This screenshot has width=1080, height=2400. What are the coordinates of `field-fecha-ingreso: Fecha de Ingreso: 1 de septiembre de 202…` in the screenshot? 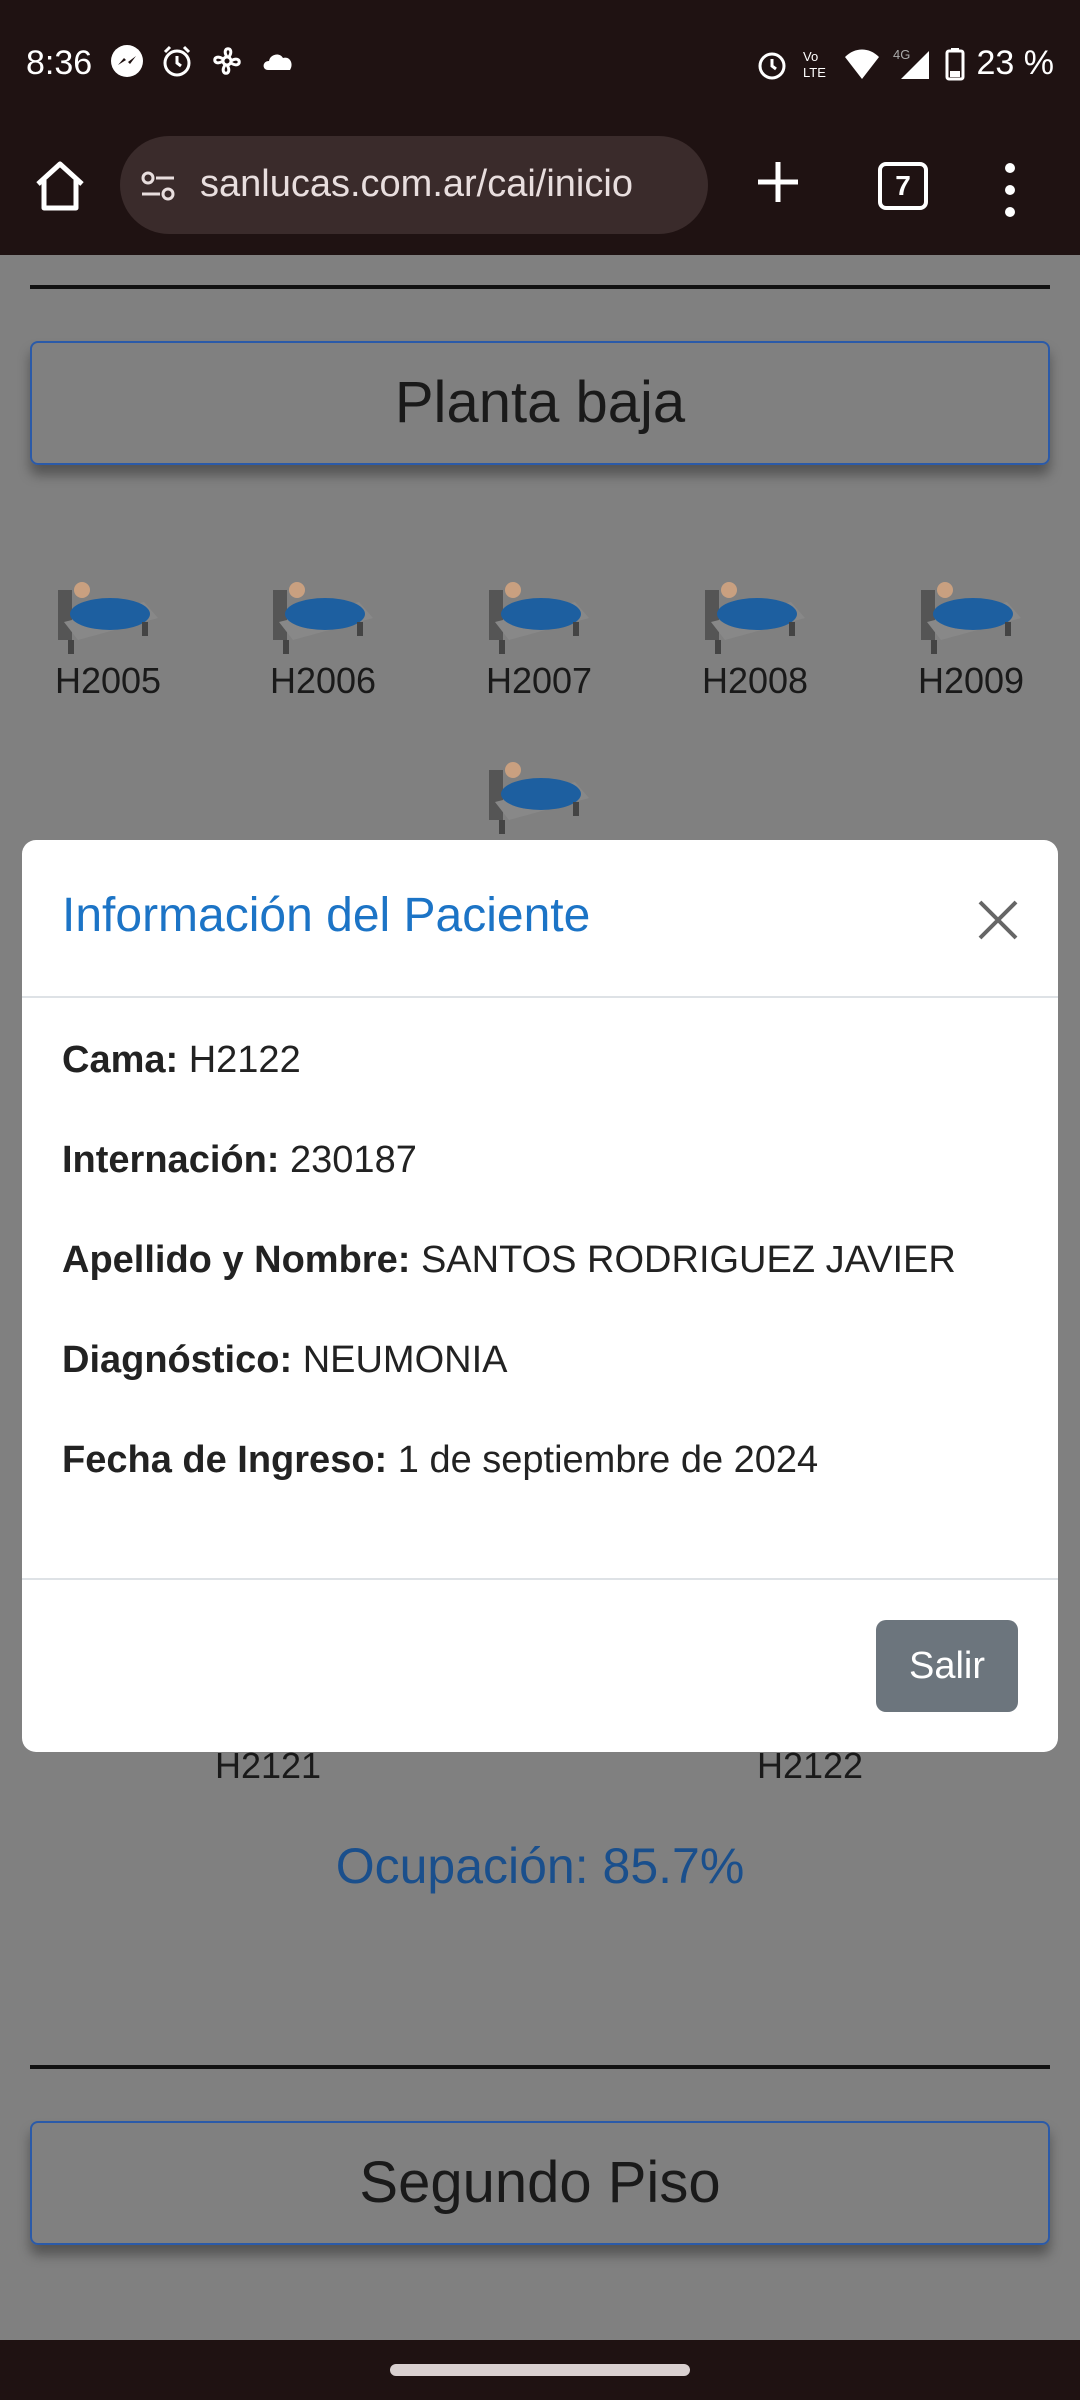 It's located at (542, 1460).